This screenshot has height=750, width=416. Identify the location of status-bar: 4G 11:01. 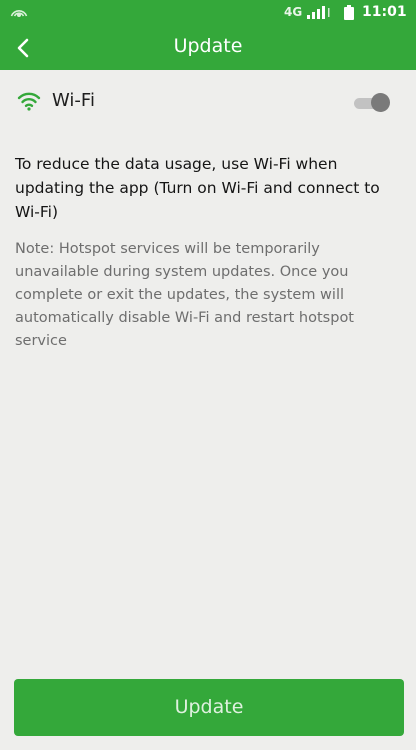
(208, 13).